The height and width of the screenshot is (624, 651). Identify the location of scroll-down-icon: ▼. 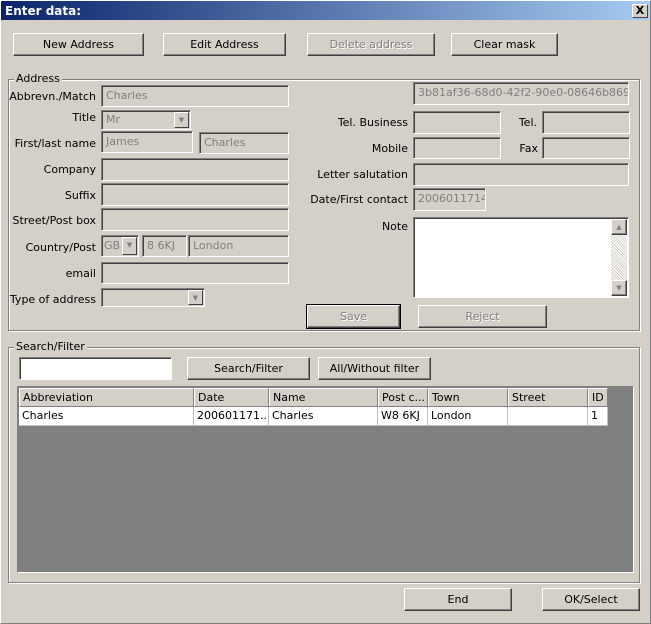
(619, 288).